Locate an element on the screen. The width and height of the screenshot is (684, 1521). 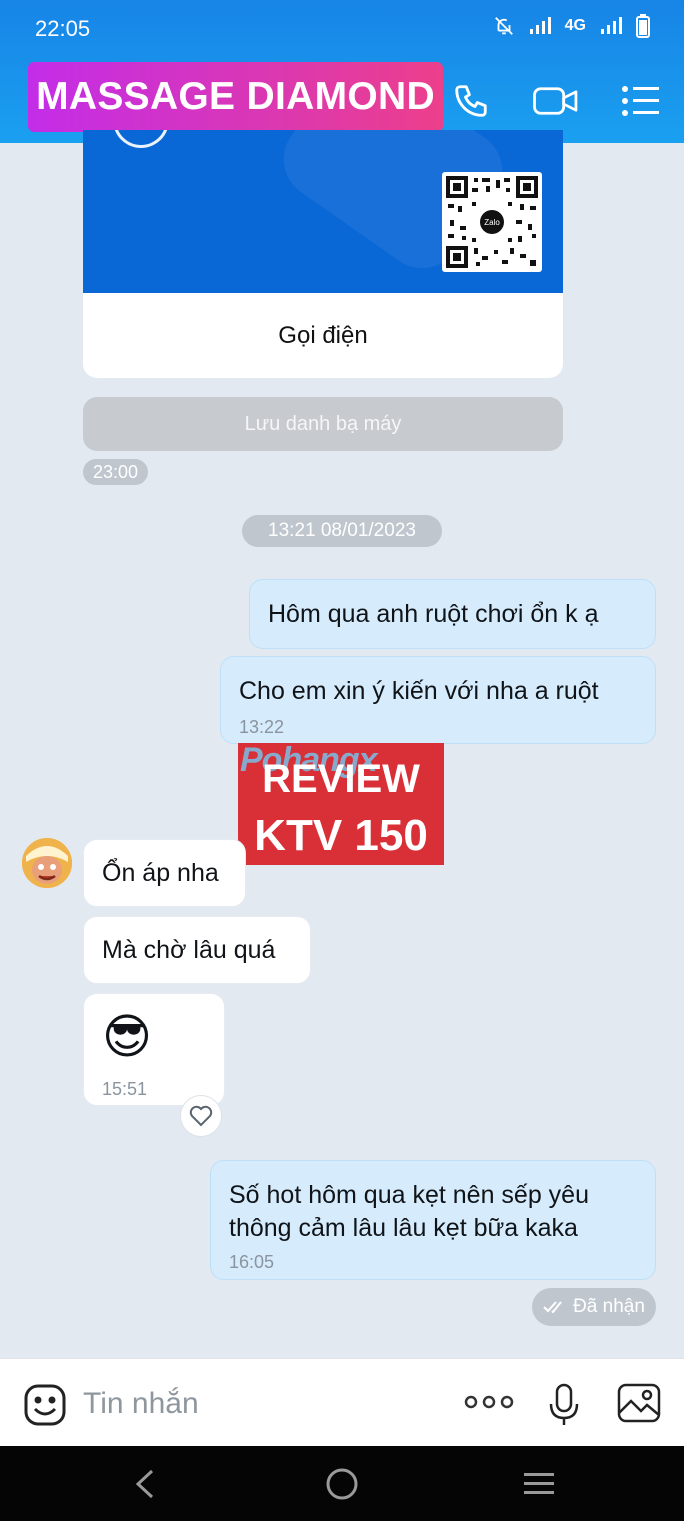
microphone-icon is located at coordinates (564, 1404).